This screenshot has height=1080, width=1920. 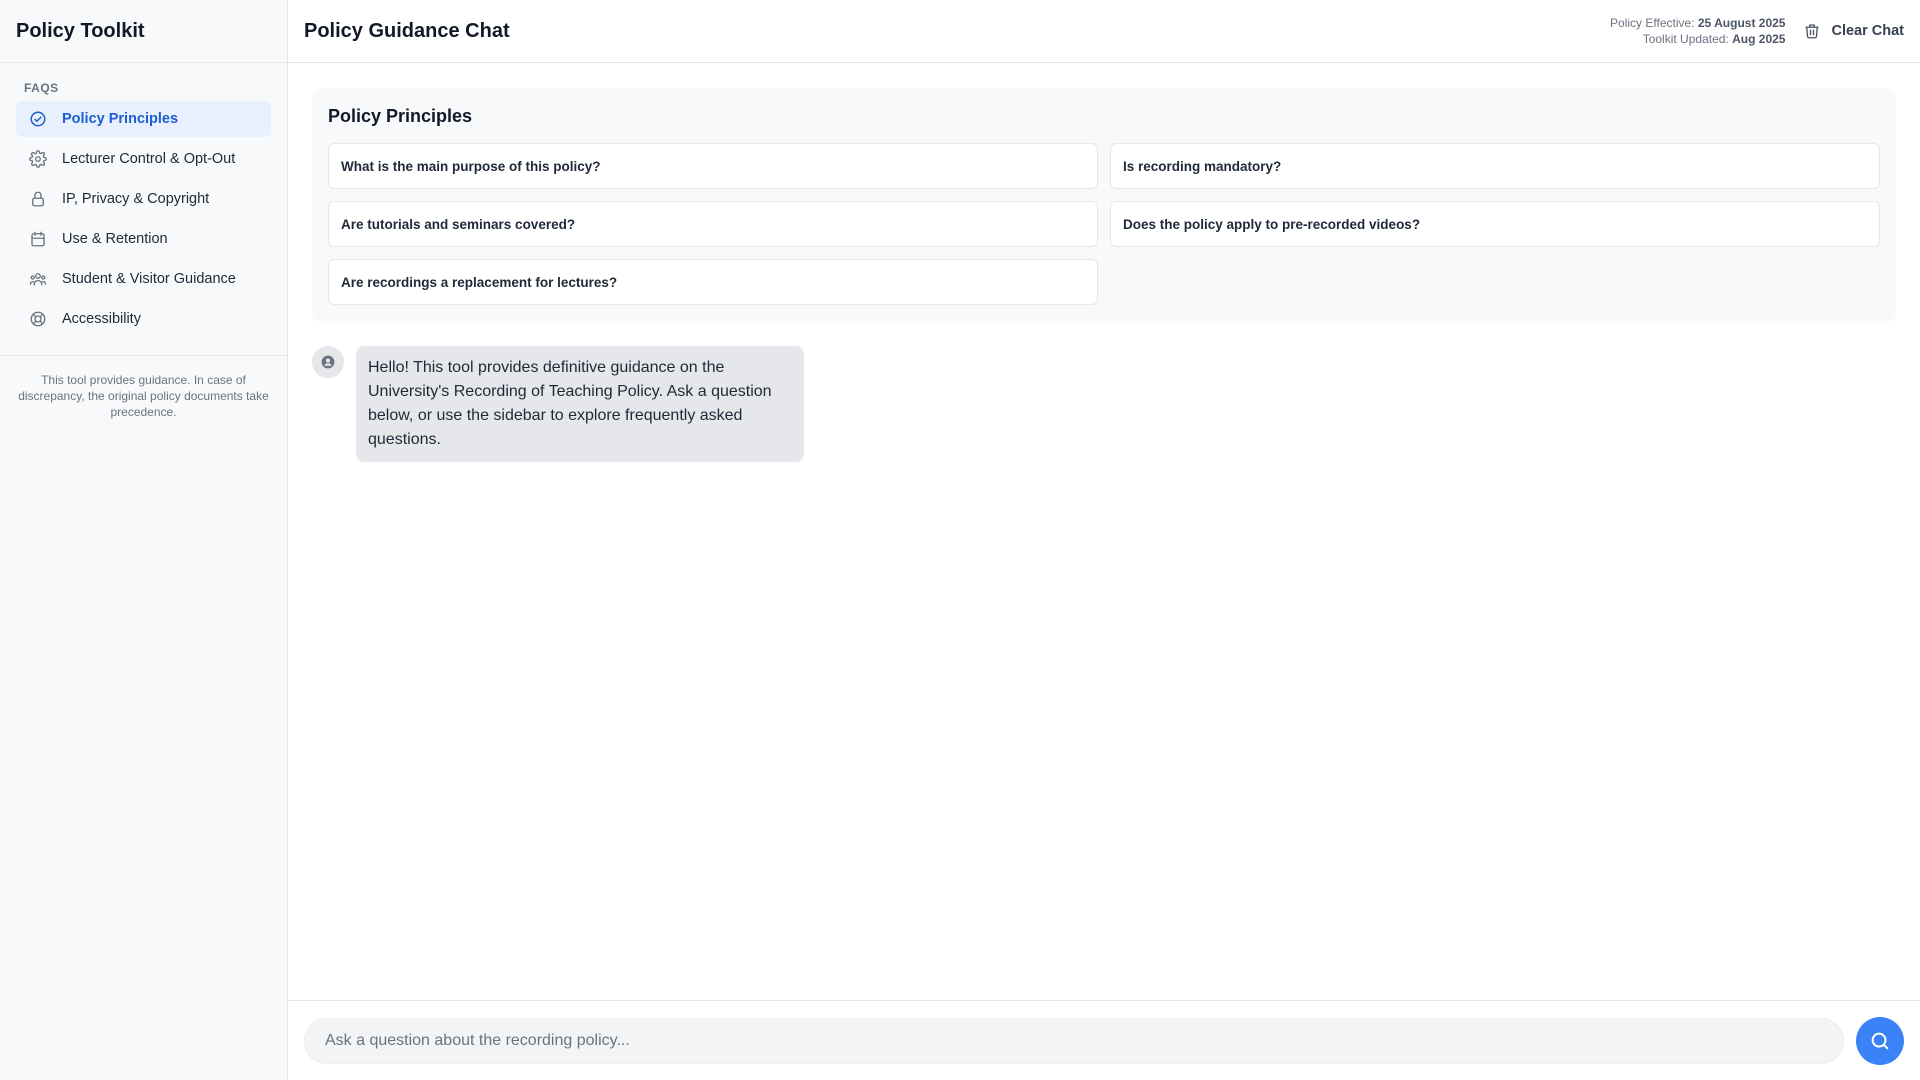 I want to click on sidebar-item-policy-principles: Policy Principles, so click(x=143, y=119).